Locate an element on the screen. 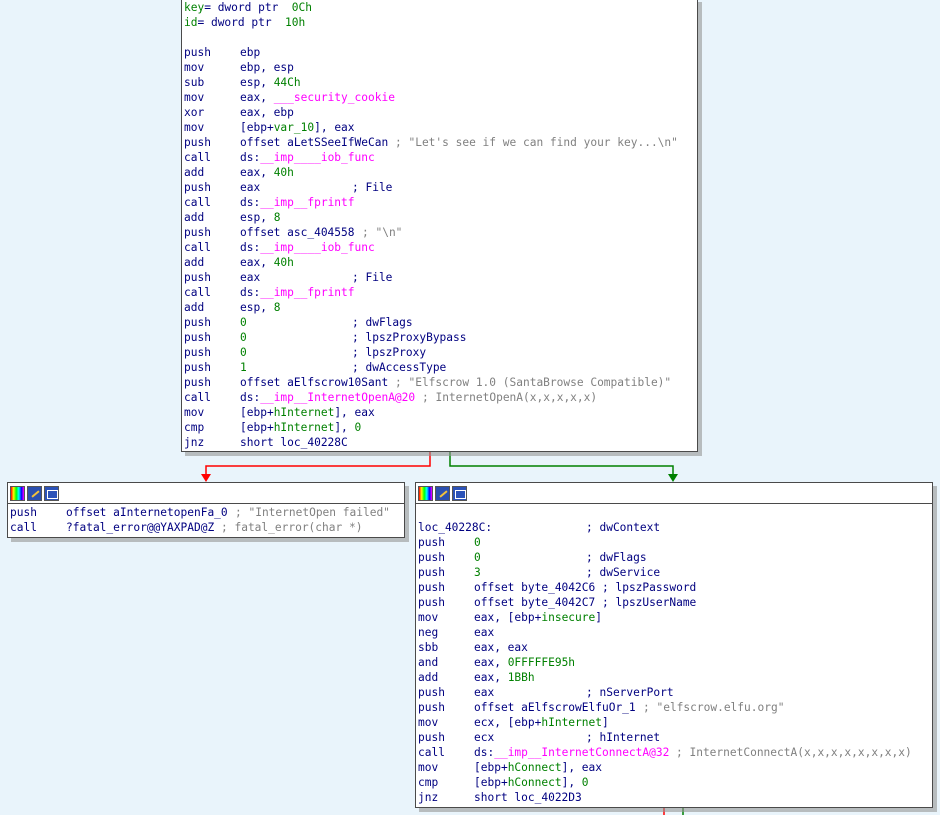  operands: eax, ebp is located at coordinates (267, 112).